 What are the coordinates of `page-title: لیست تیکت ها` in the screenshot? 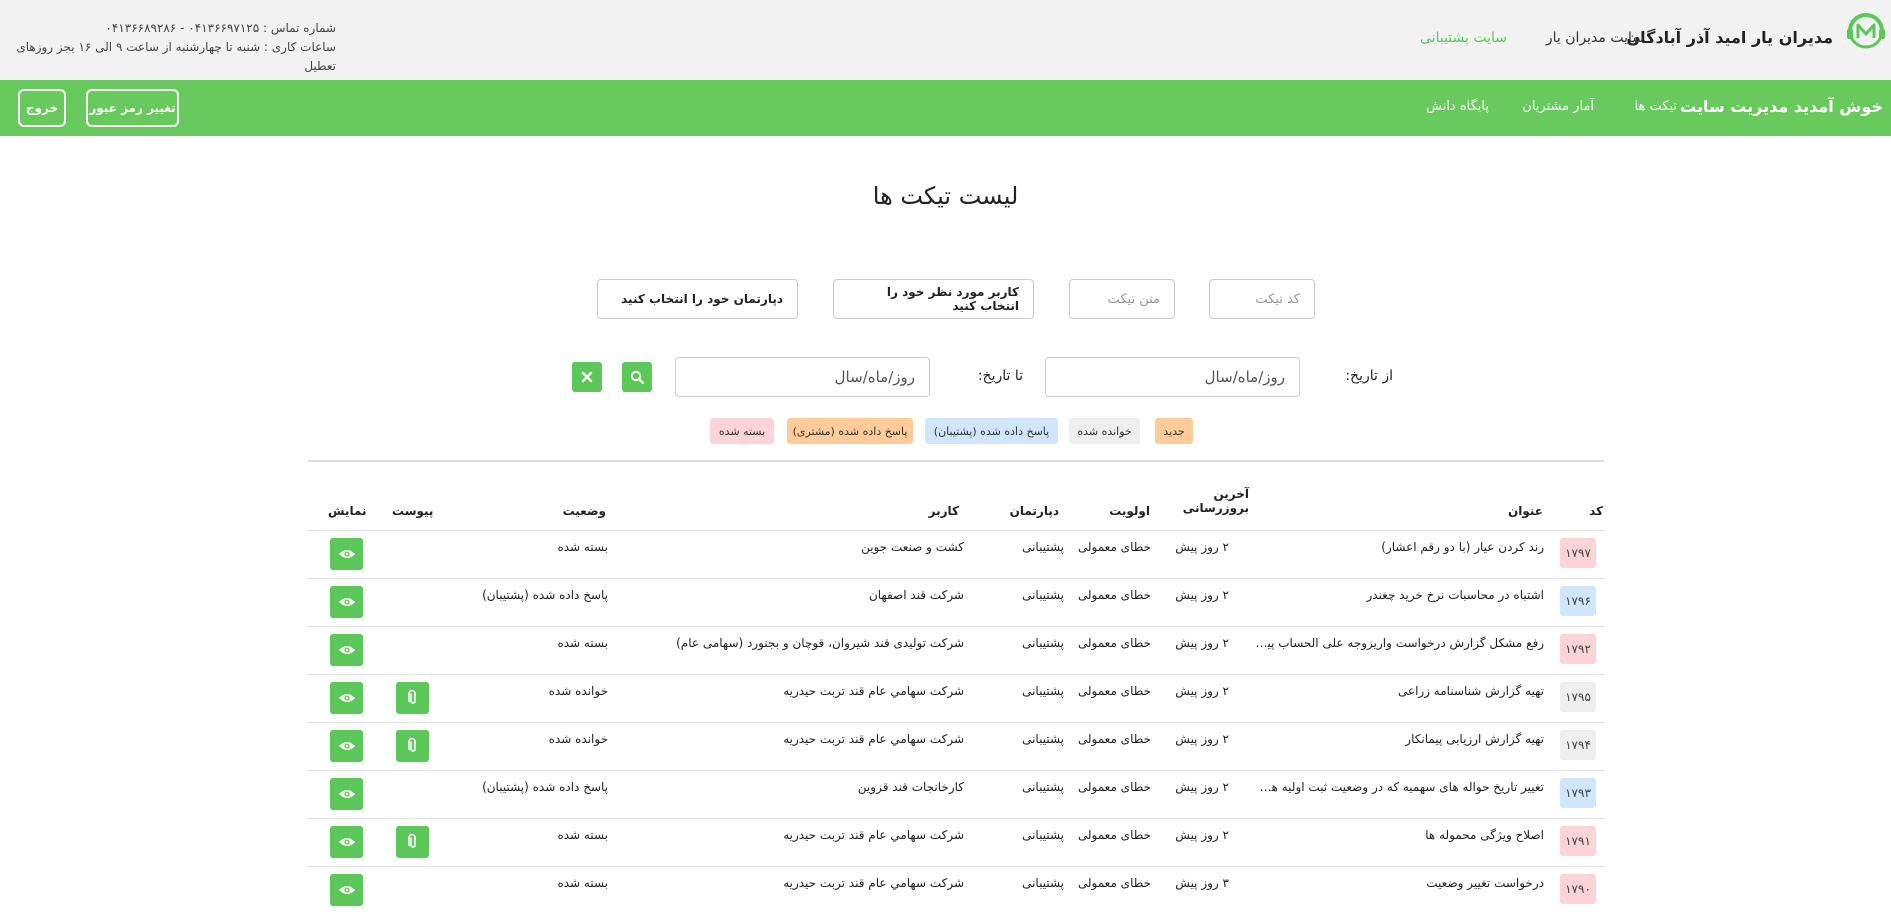 It's located at (945, 196).